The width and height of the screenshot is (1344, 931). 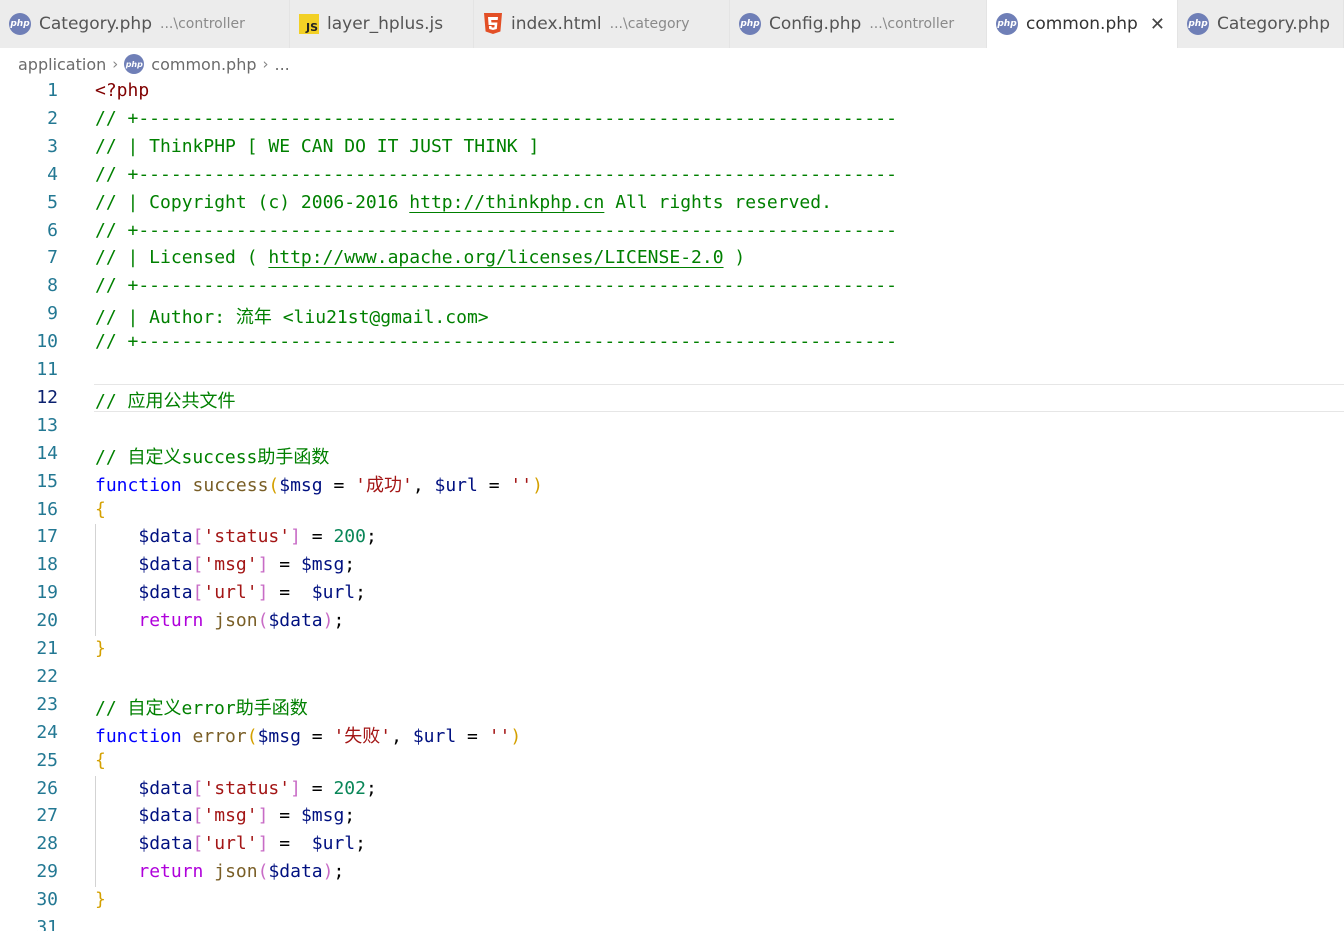 I want to click on code-line: 1 <?php, so click(x=672, y=92).